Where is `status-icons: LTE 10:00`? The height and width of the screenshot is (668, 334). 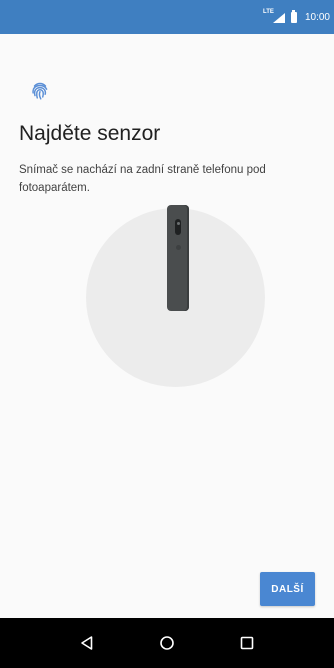
status-icons: LTE 10:00 is located at coordinates (296, 16).